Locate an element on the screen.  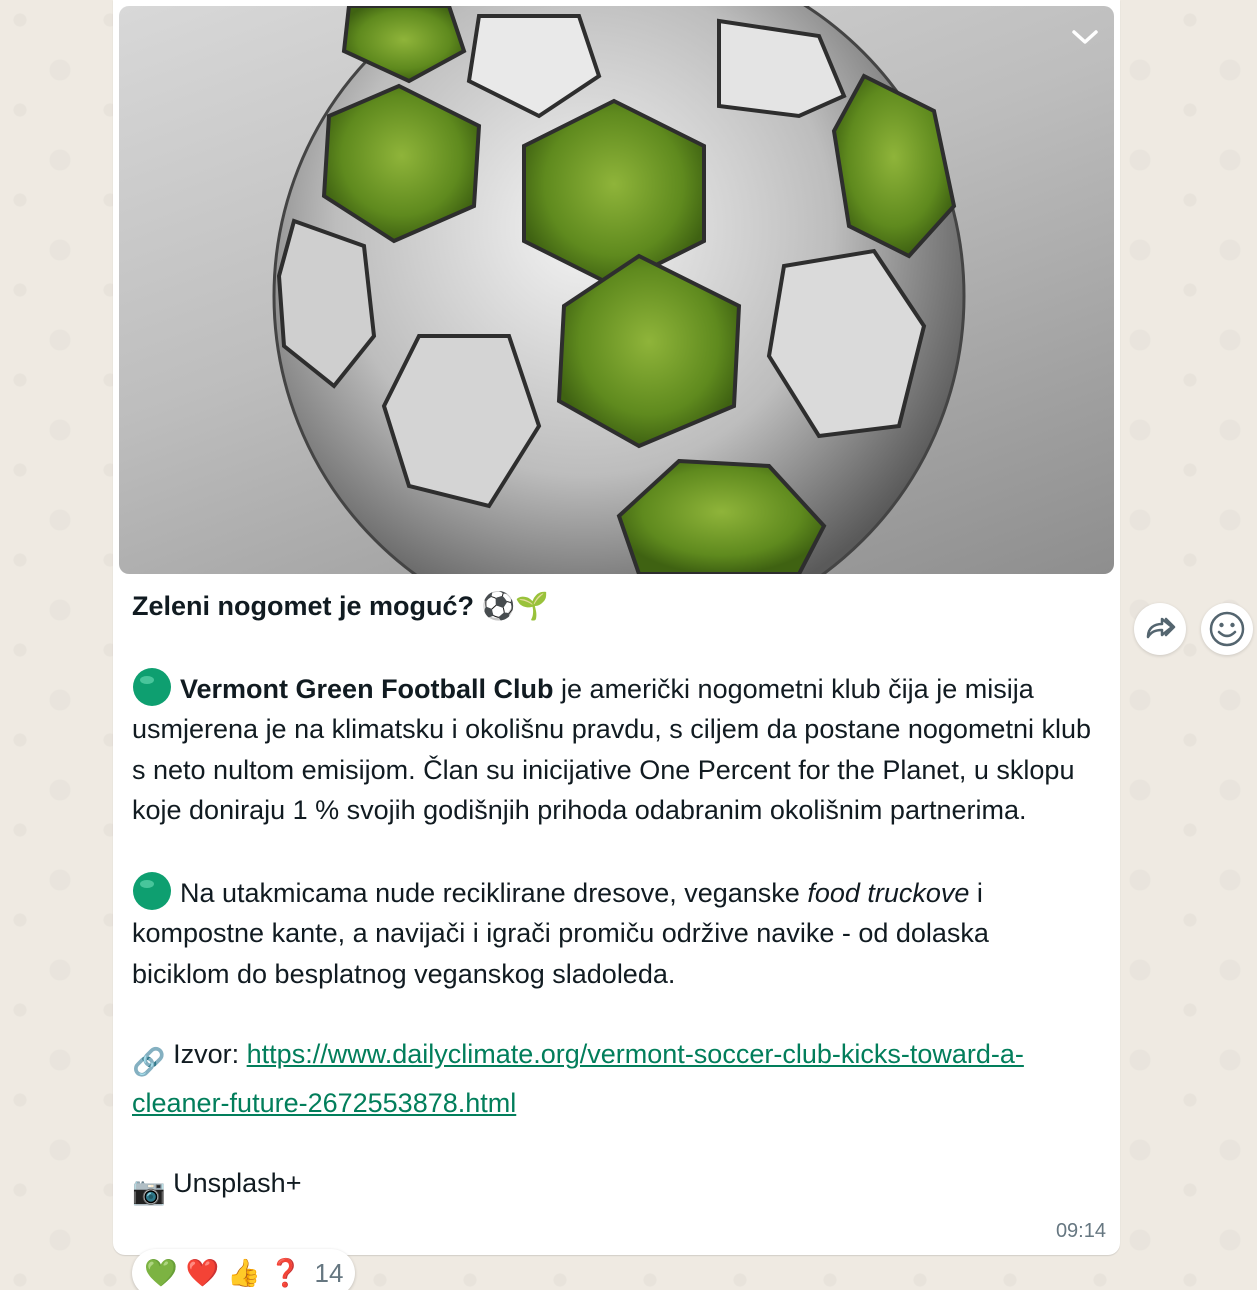
photo-credit-line: 📷 Unsplash+ is located at coordinates (612, 1187).